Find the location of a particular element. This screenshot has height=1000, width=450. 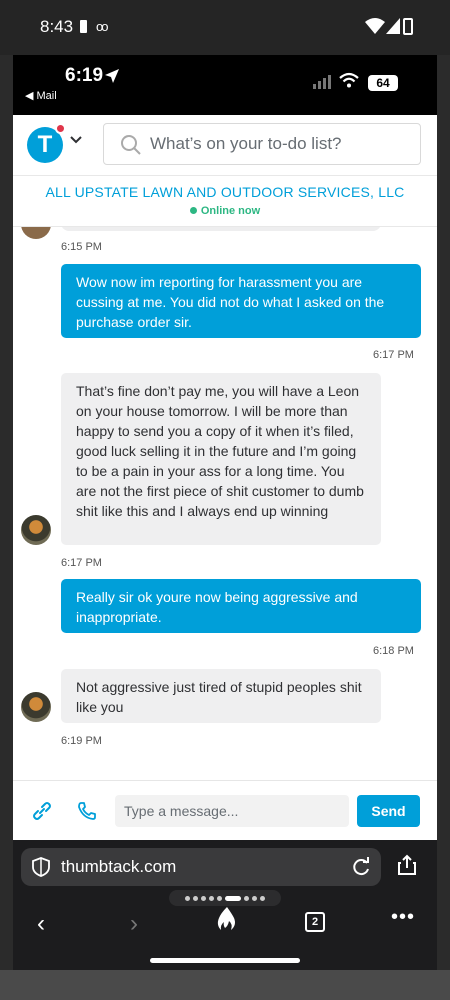

android-nav-strip is located at coordinates (225, 985).